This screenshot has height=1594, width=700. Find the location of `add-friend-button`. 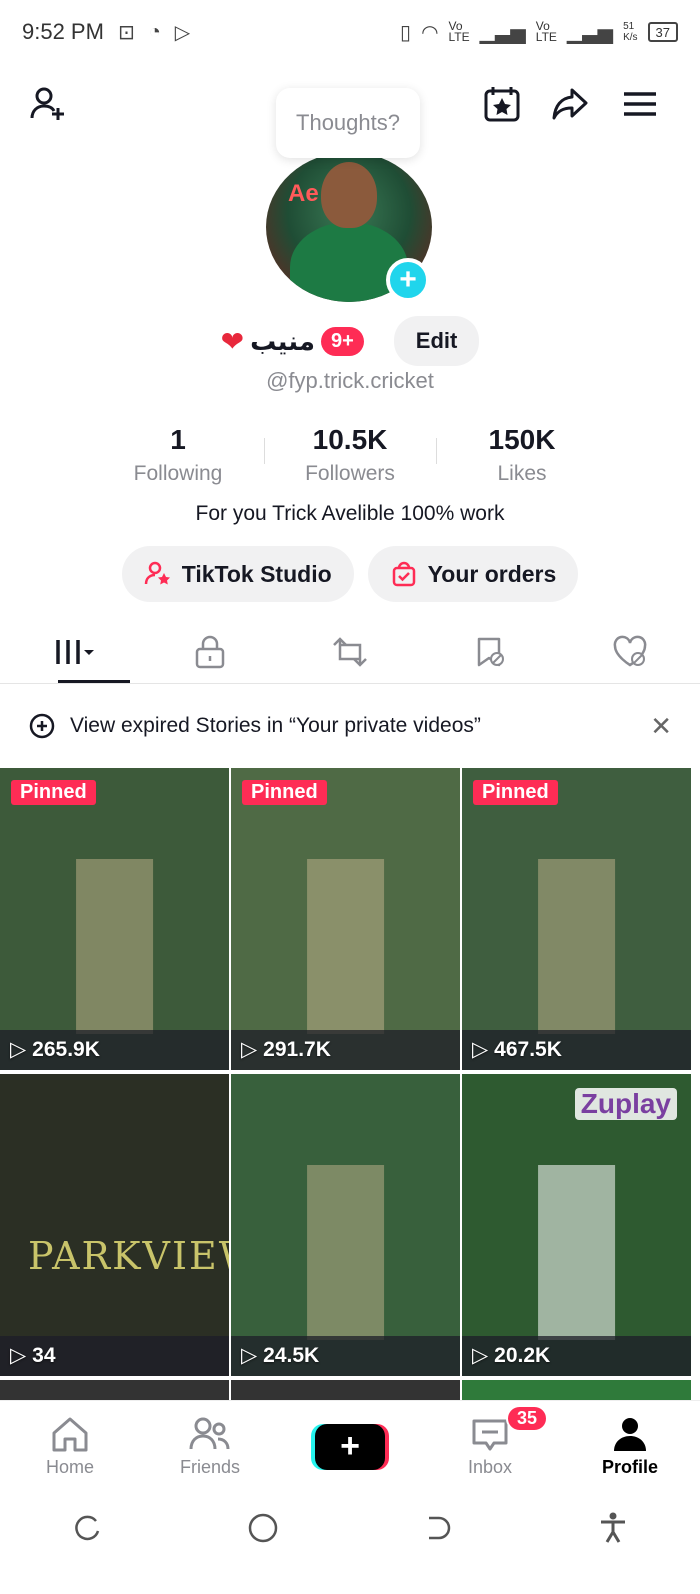

add-friend-button is located at coordinates (48, 104).